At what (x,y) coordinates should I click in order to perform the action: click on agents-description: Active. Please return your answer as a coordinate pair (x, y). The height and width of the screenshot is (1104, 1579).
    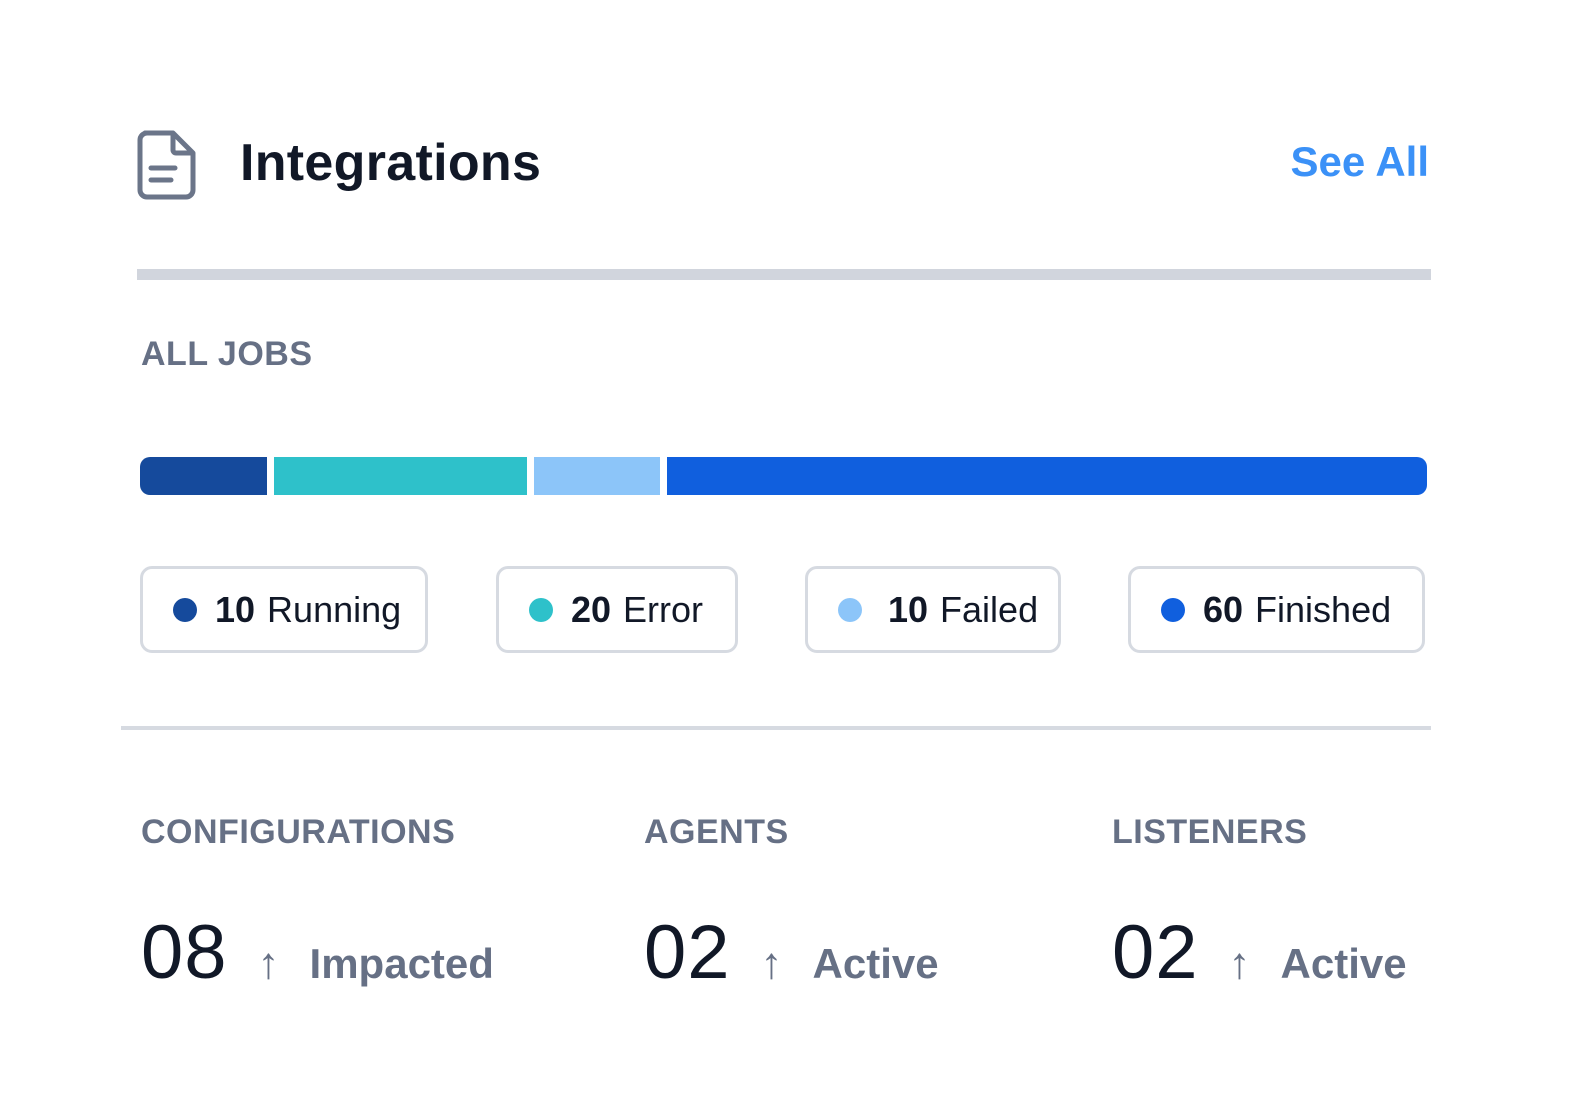
    Looking at the image, I should click on (875, 963).